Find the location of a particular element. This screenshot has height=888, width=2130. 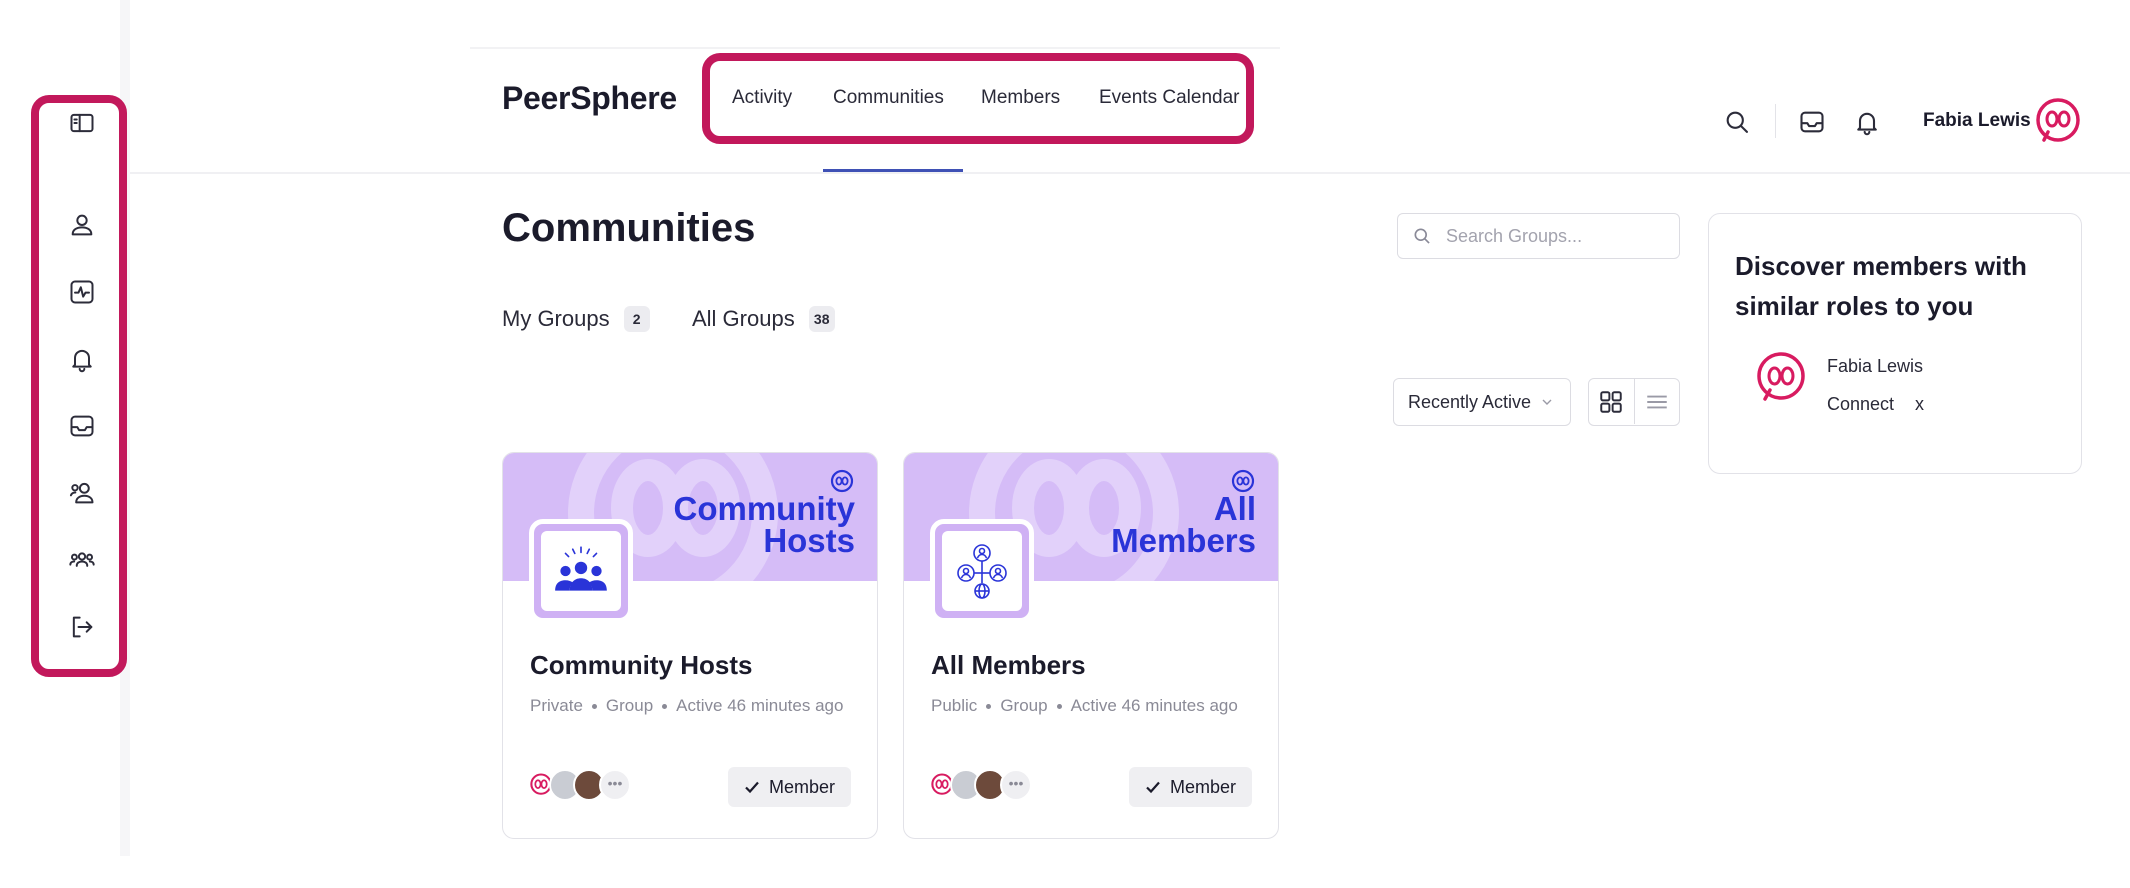

user-avatar is located at coordinates (2058, 121).